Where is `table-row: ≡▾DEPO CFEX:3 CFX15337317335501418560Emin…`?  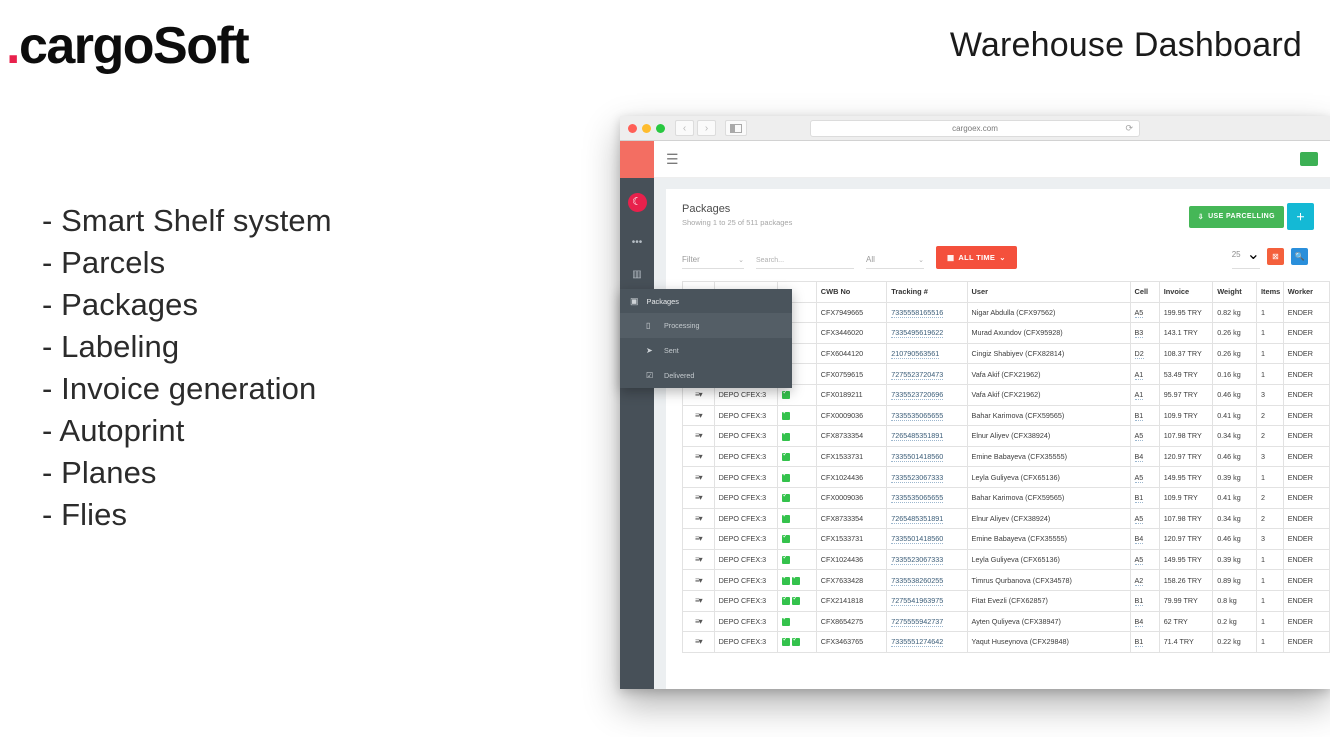
table-row: ≡▾DEPO CFEX:3 CFX15337317335501418560Emin… is located at coordinates (1006, 539).